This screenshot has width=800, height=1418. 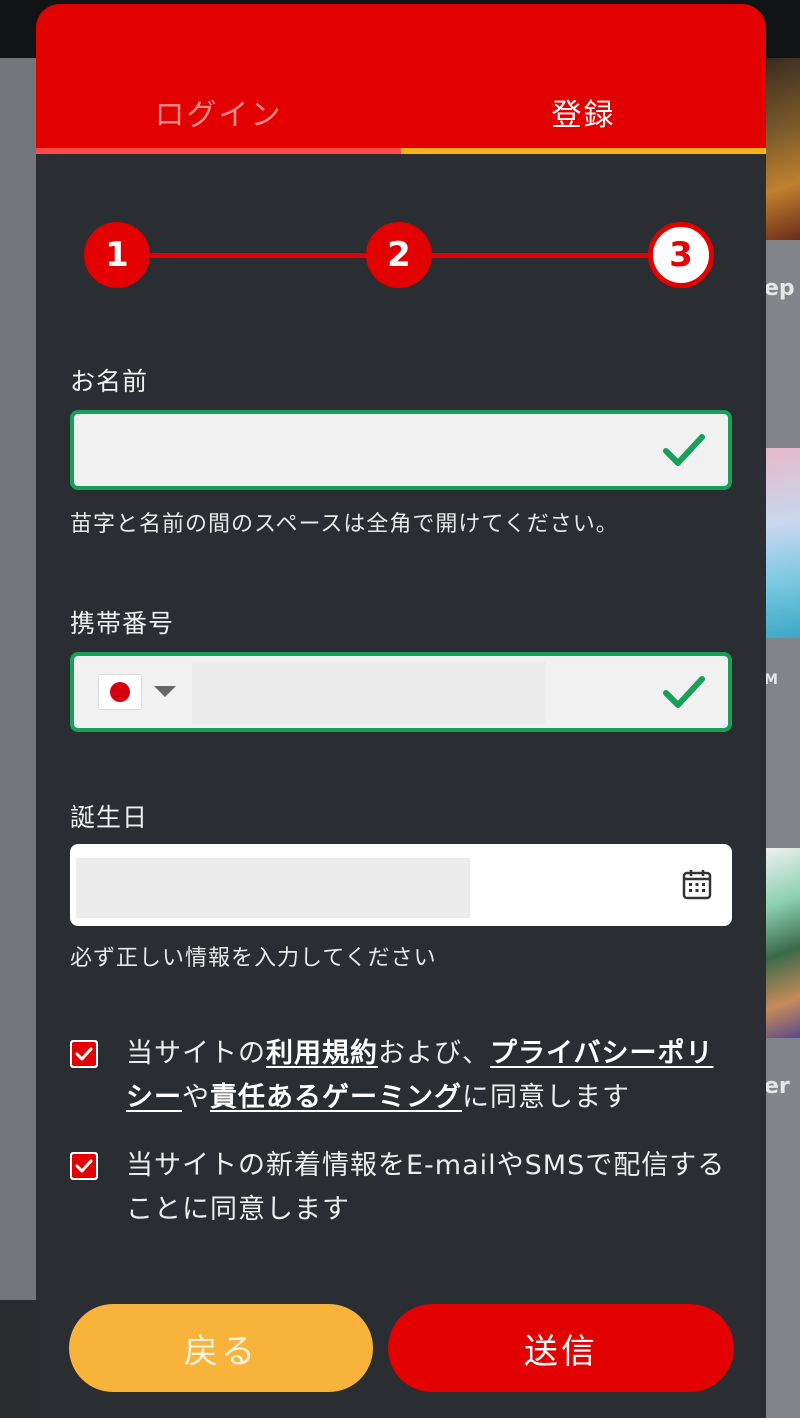 What do you see at coordinates (583, 79) in the screenshot?
I see `tab-register: 登録` at bounding box center [583, 79].